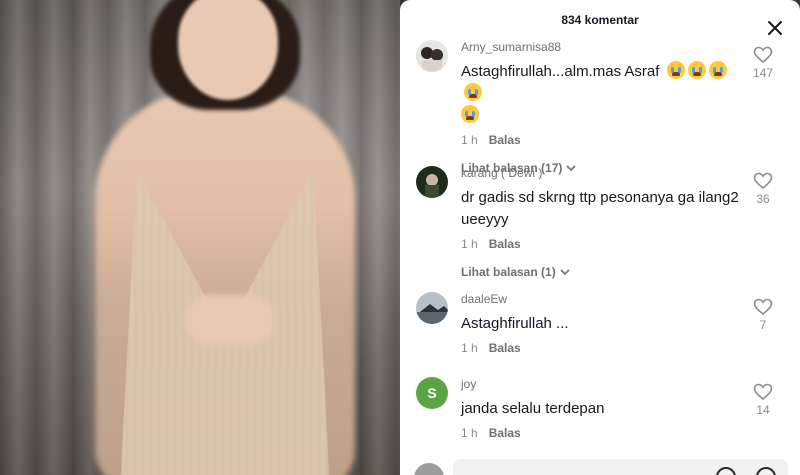 This screenshot has width=800, height=475. I want to click on comment-username: Arny_sumarnisa88, so click(603, 47).